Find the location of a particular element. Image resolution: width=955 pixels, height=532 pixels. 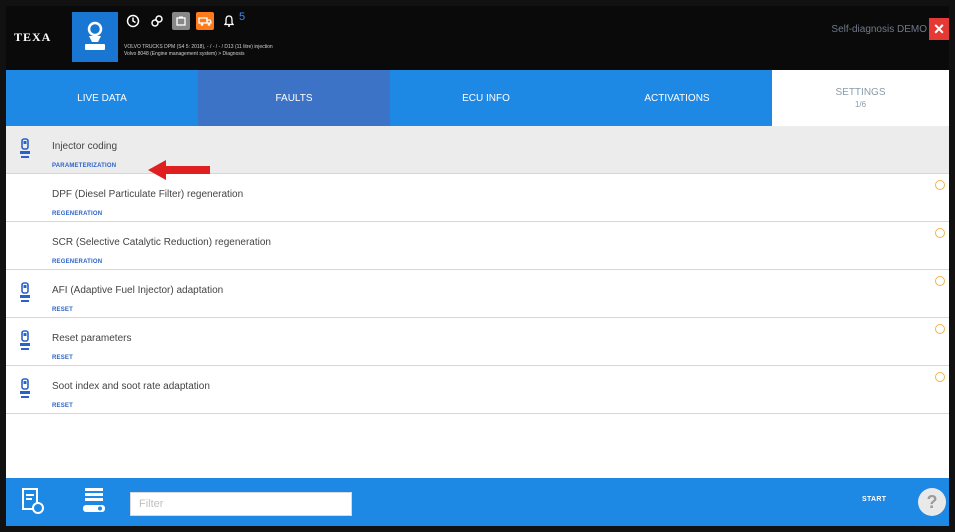

vehicle-person-icon is located at coordinates (95, 35).